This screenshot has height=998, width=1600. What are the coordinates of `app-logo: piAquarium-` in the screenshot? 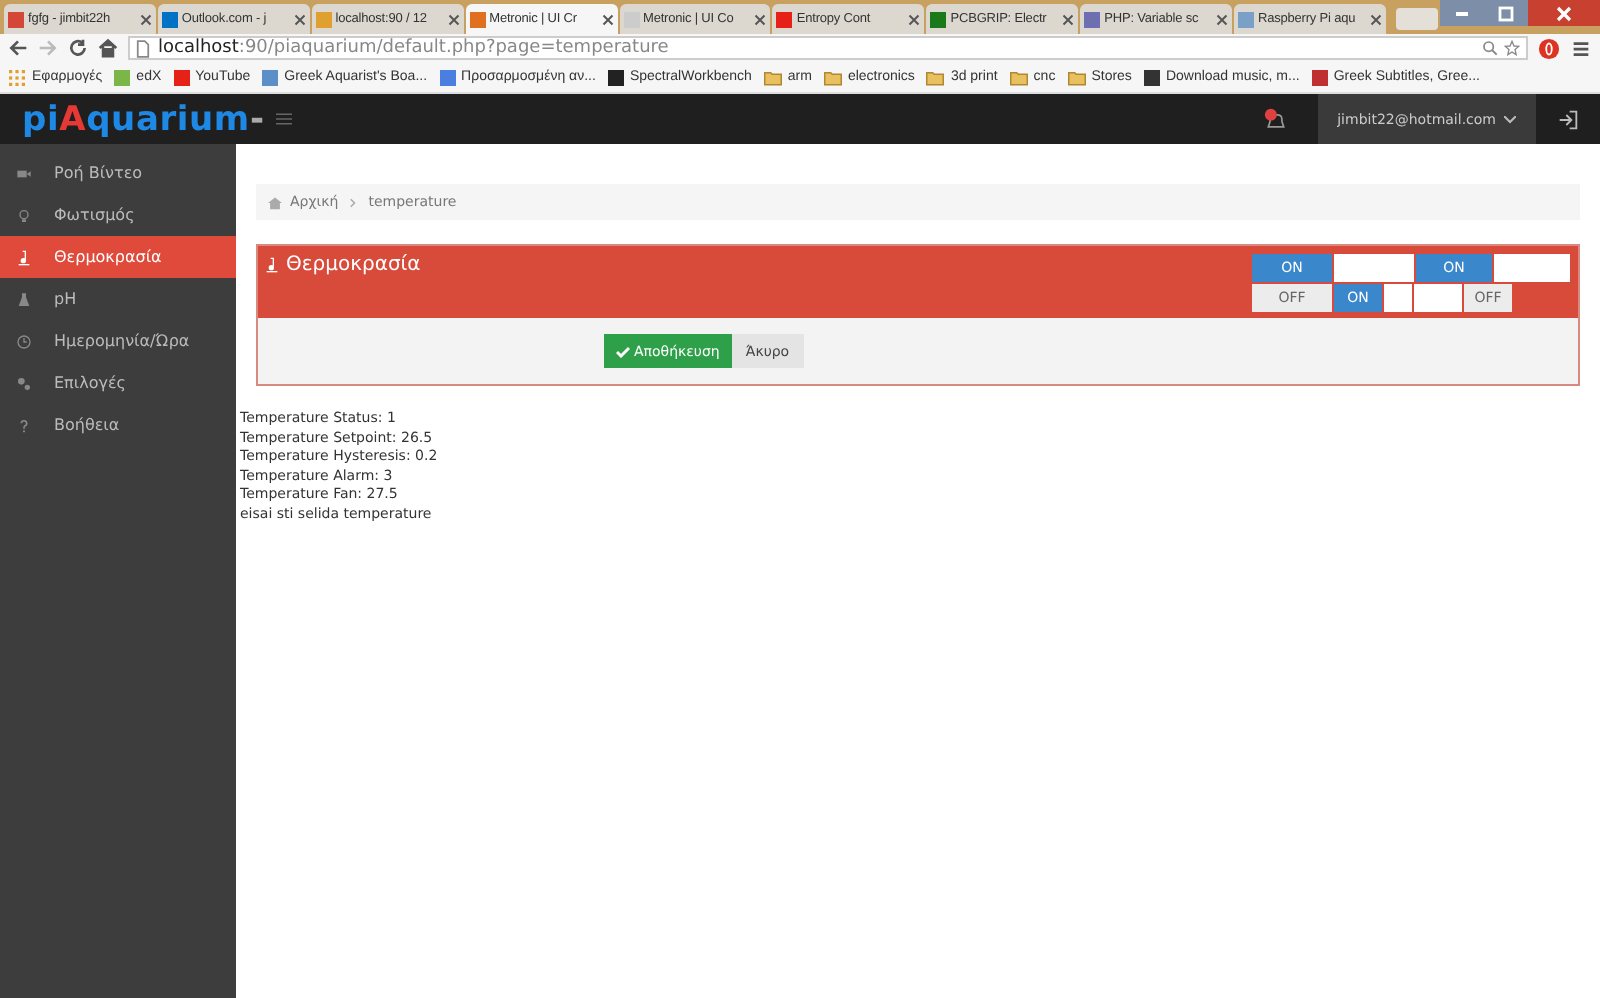 It's located at (143, 119).